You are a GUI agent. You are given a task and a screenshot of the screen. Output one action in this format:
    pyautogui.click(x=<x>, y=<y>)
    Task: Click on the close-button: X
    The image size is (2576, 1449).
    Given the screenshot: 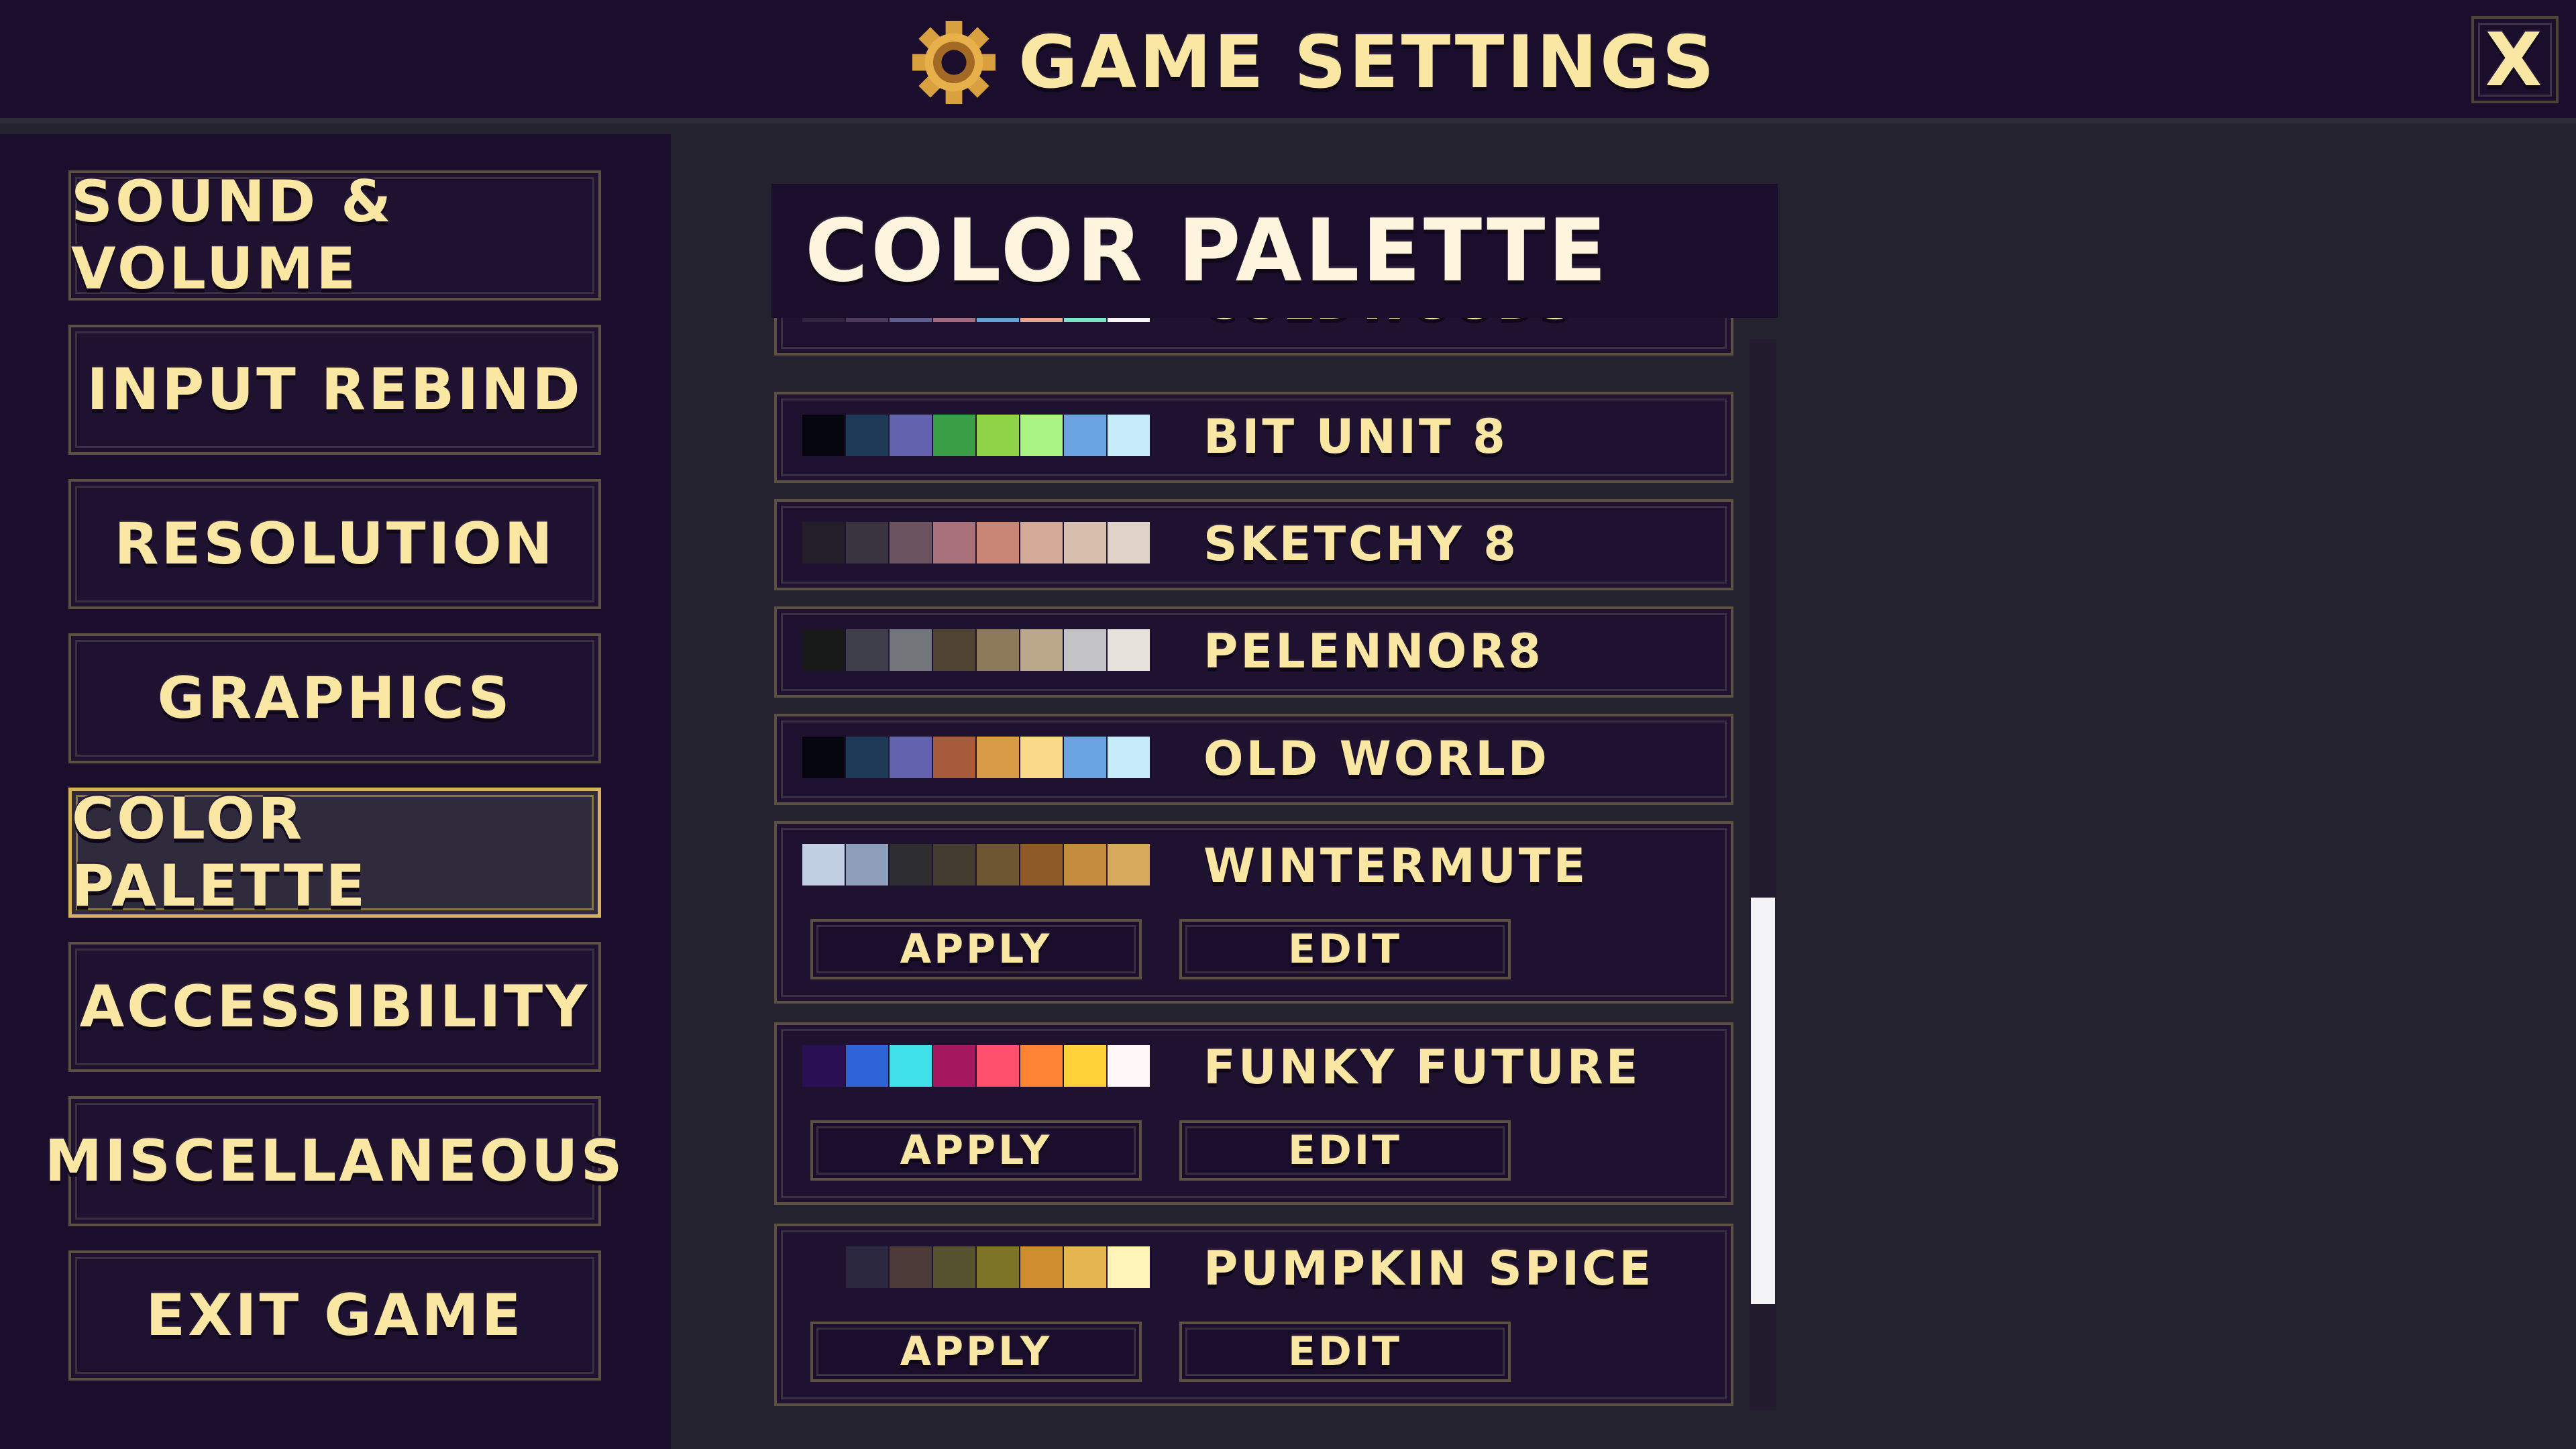 What is the action you would take?
    pyautogui.click(x=2515, y=59)
    